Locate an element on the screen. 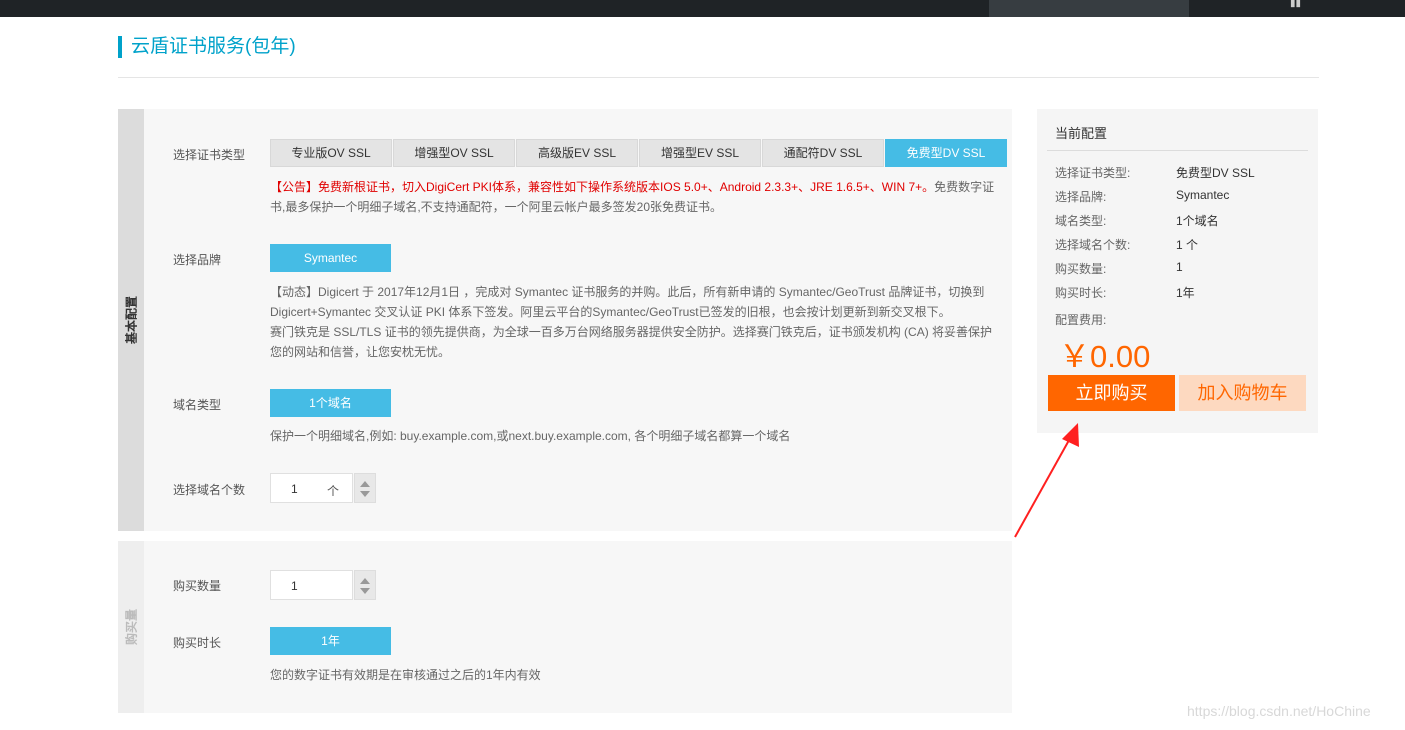 This screenshot has height=730, width=1405. menu-icon: ▮▮ is located at coordinates (1300, 4).